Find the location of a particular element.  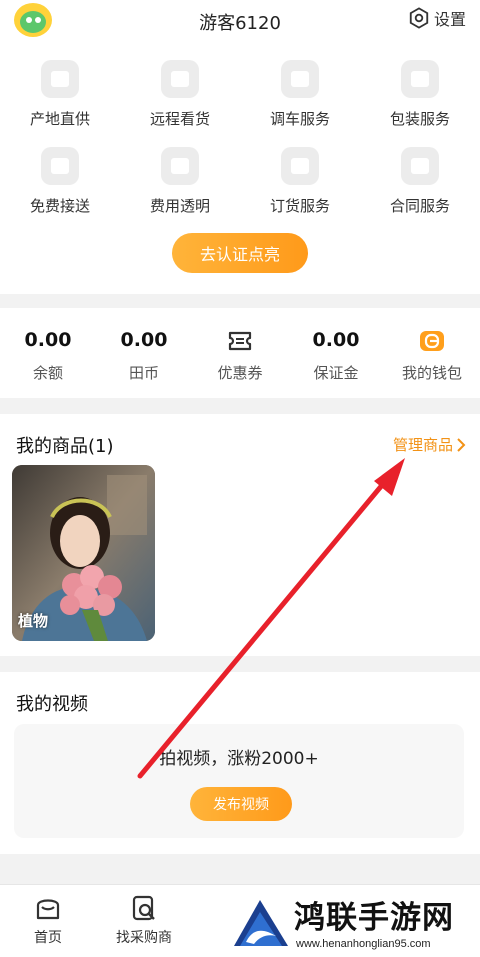

service-origin-supply: 产地直供 is located at coordinates (60, 94).